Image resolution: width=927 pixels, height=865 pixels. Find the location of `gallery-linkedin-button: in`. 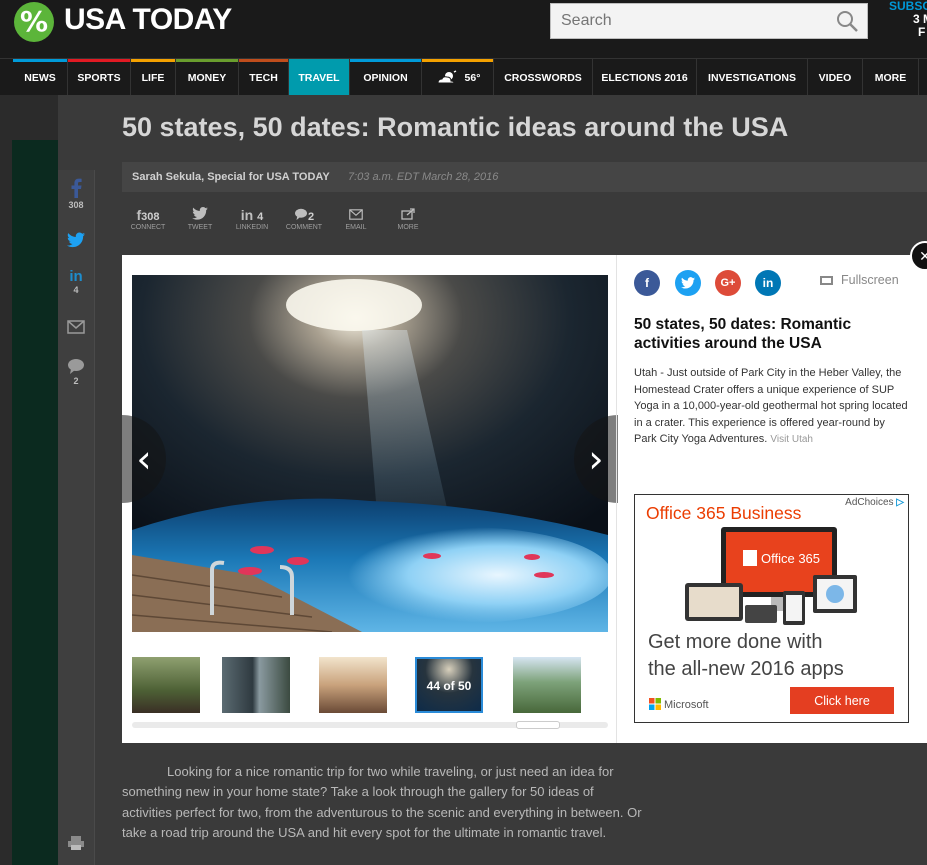

gallery-linkedin-button: in is located at coordinates (768, 283).